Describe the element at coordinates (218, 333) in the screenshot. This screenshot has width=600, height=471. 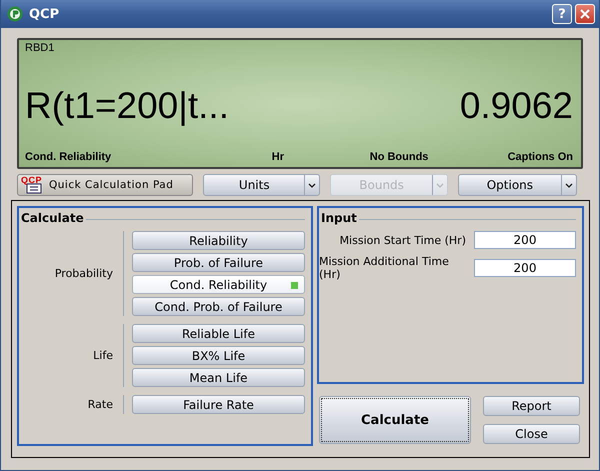
I see `calculation-button: Reliable Life` at that location.